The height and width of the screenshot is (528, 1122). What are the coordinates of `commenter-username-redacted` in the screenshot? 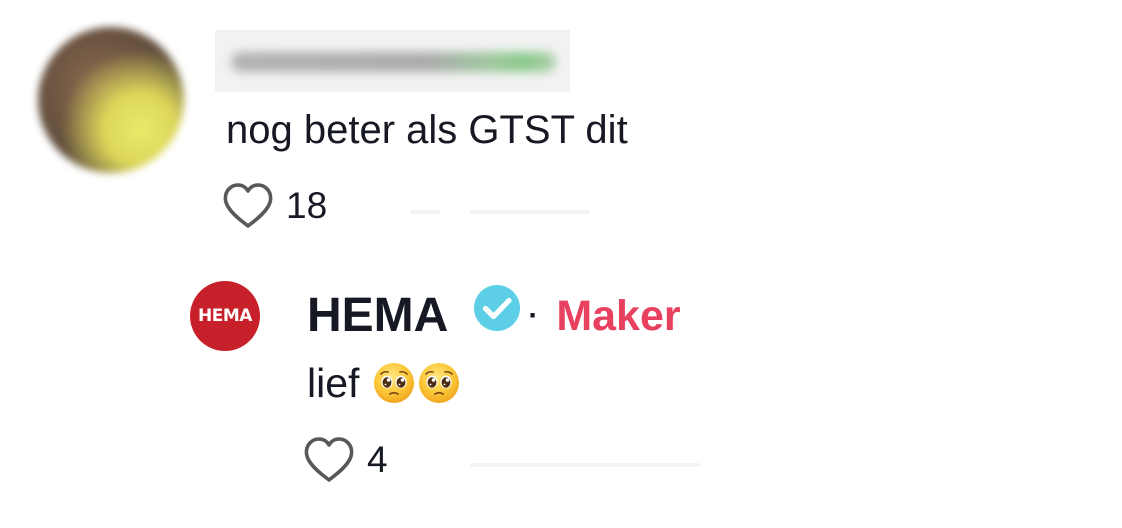 It's located at (392, 61).